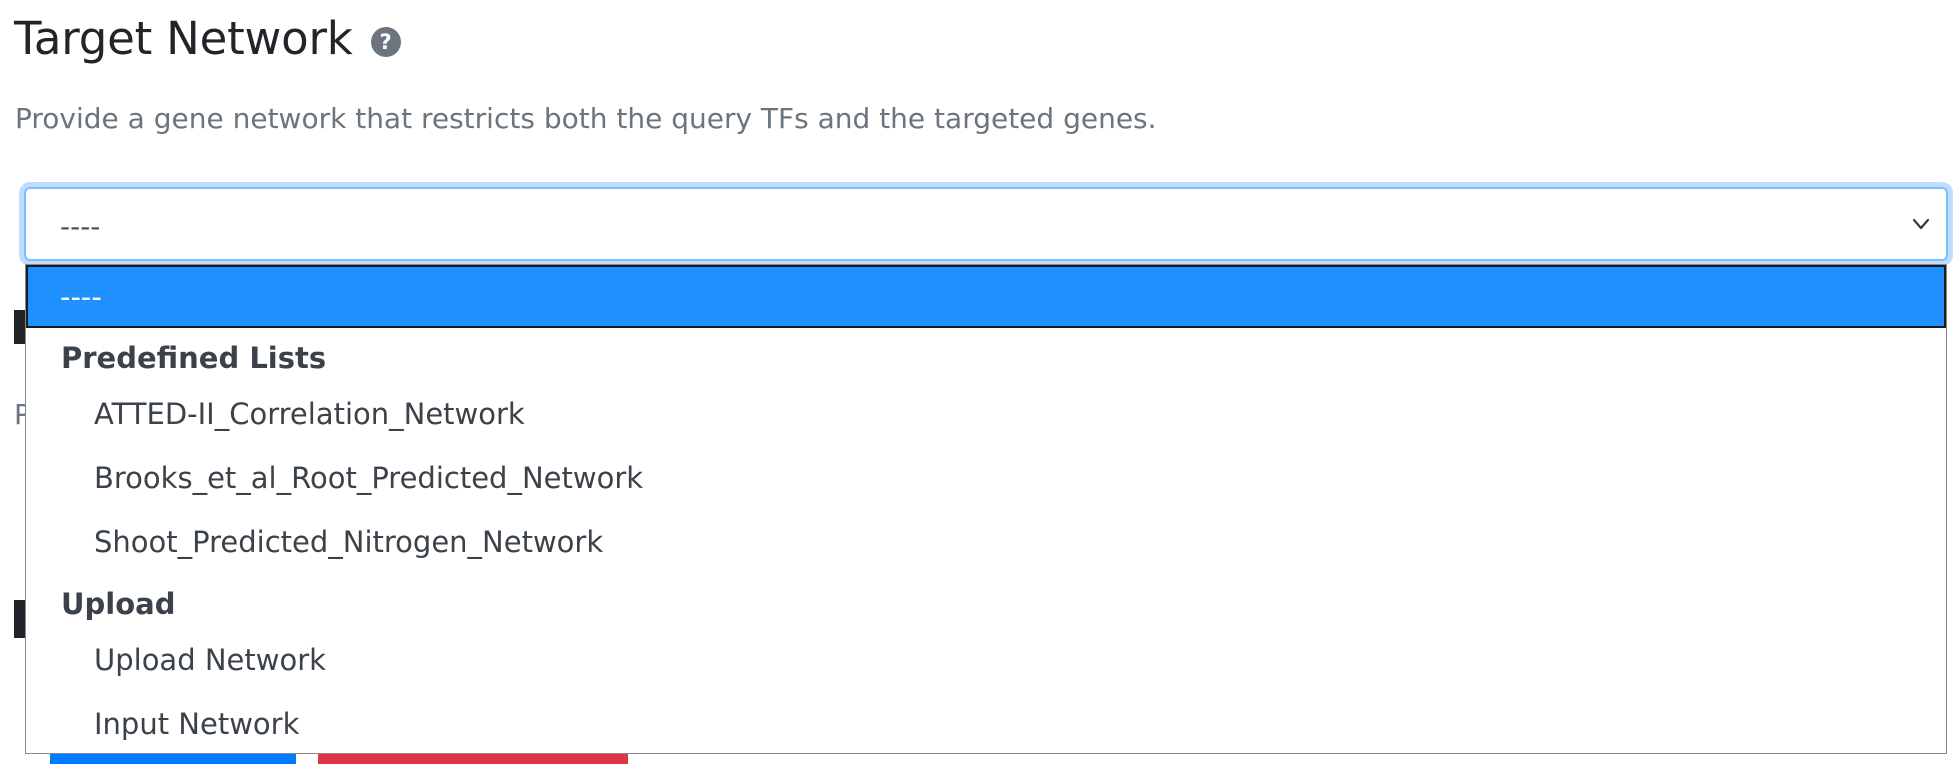 Image resolution: width=1960 pixels, height=764 pixels. What do you see at coordinates (986, 224) in the screenshot?
I see `target-network-select: ----` at bounding box center [986, 224].